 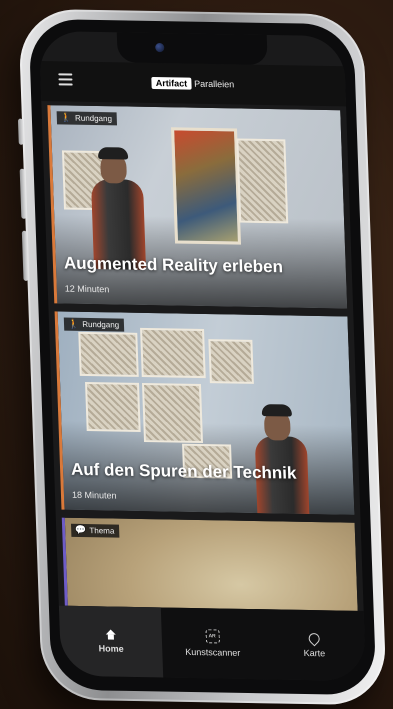 I want to click on artwork-painting, so click(x=206, y=186).